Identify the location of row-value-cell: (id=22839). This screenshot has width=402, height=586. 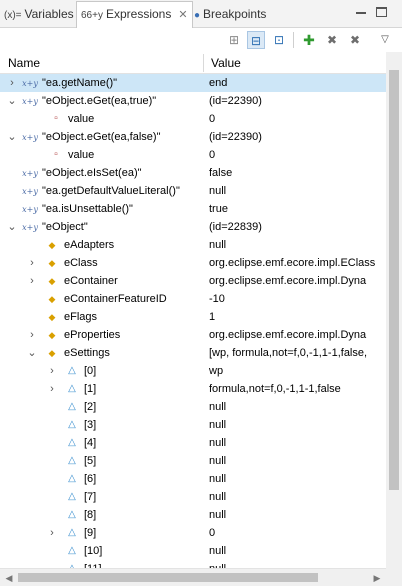
(294, 227).